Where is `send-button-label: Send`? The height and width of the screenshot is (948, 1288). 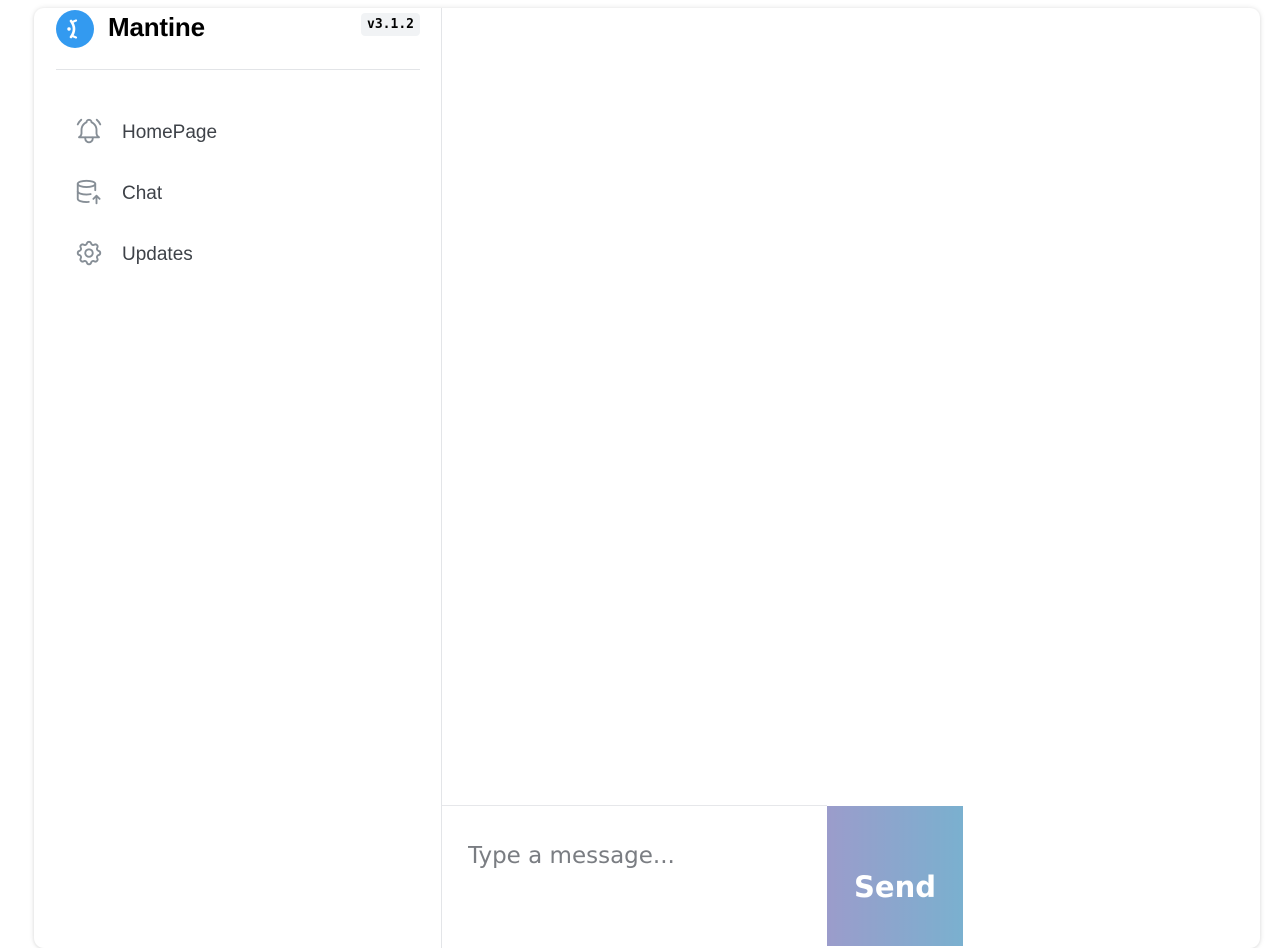 send-button-label: Send is located at coordinates (895, 887).